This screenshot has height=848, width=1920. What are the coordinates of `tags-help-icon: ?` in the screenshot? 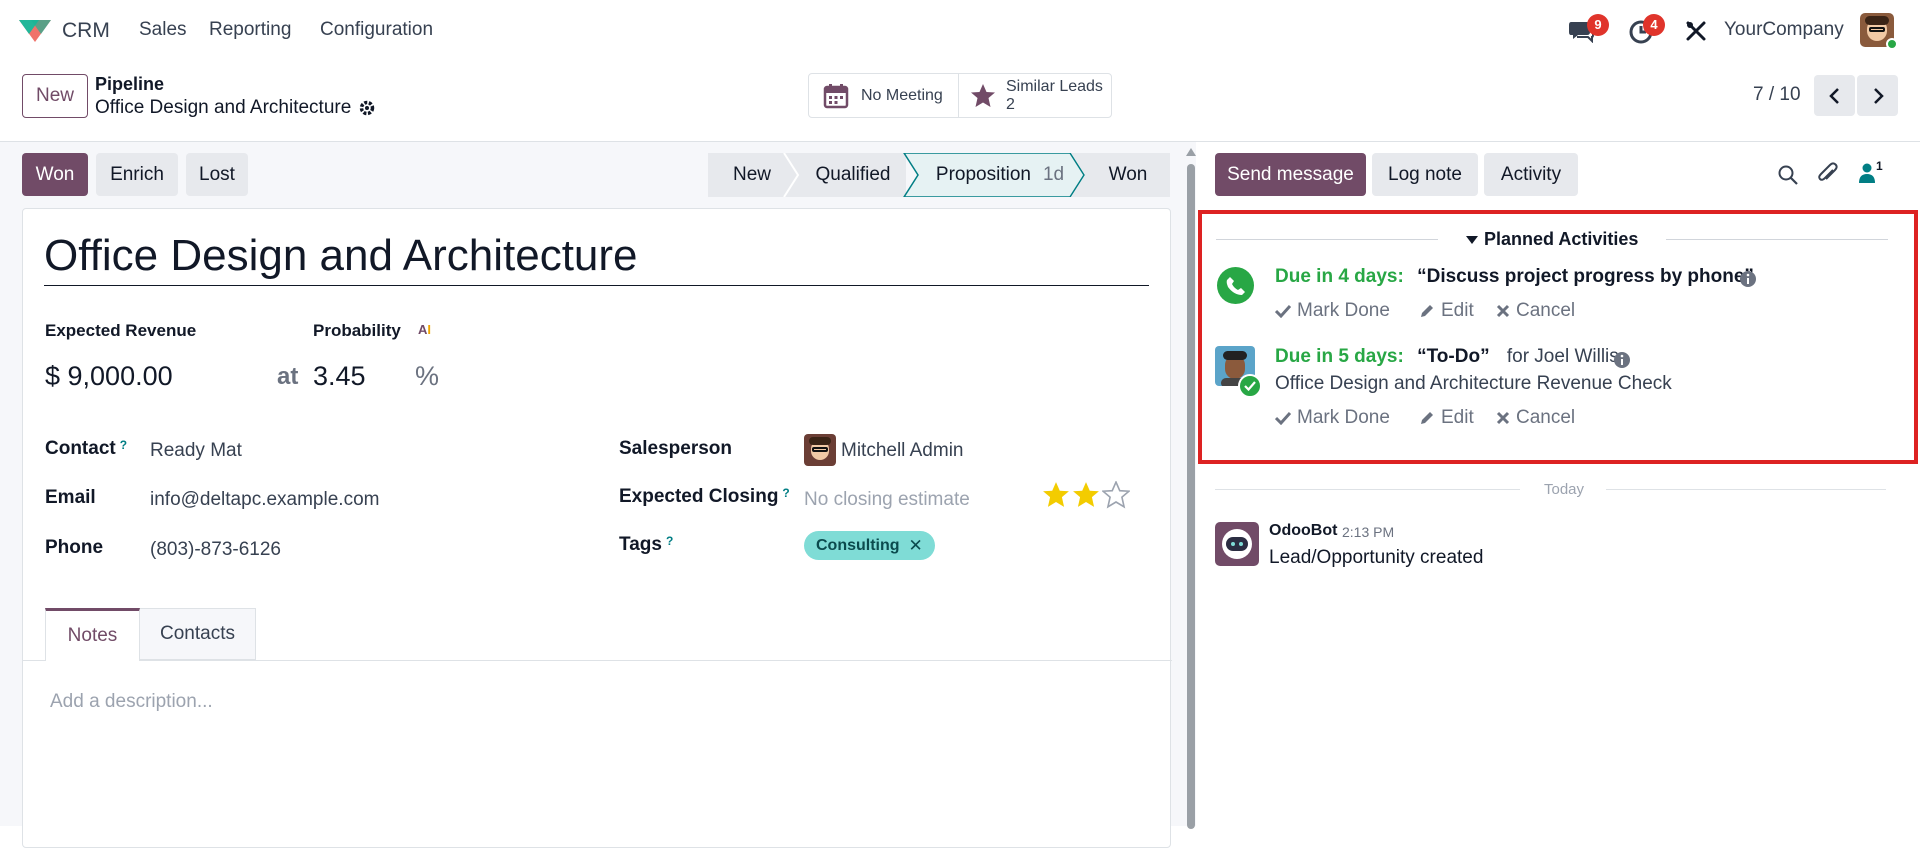 It's located at (669, 541).